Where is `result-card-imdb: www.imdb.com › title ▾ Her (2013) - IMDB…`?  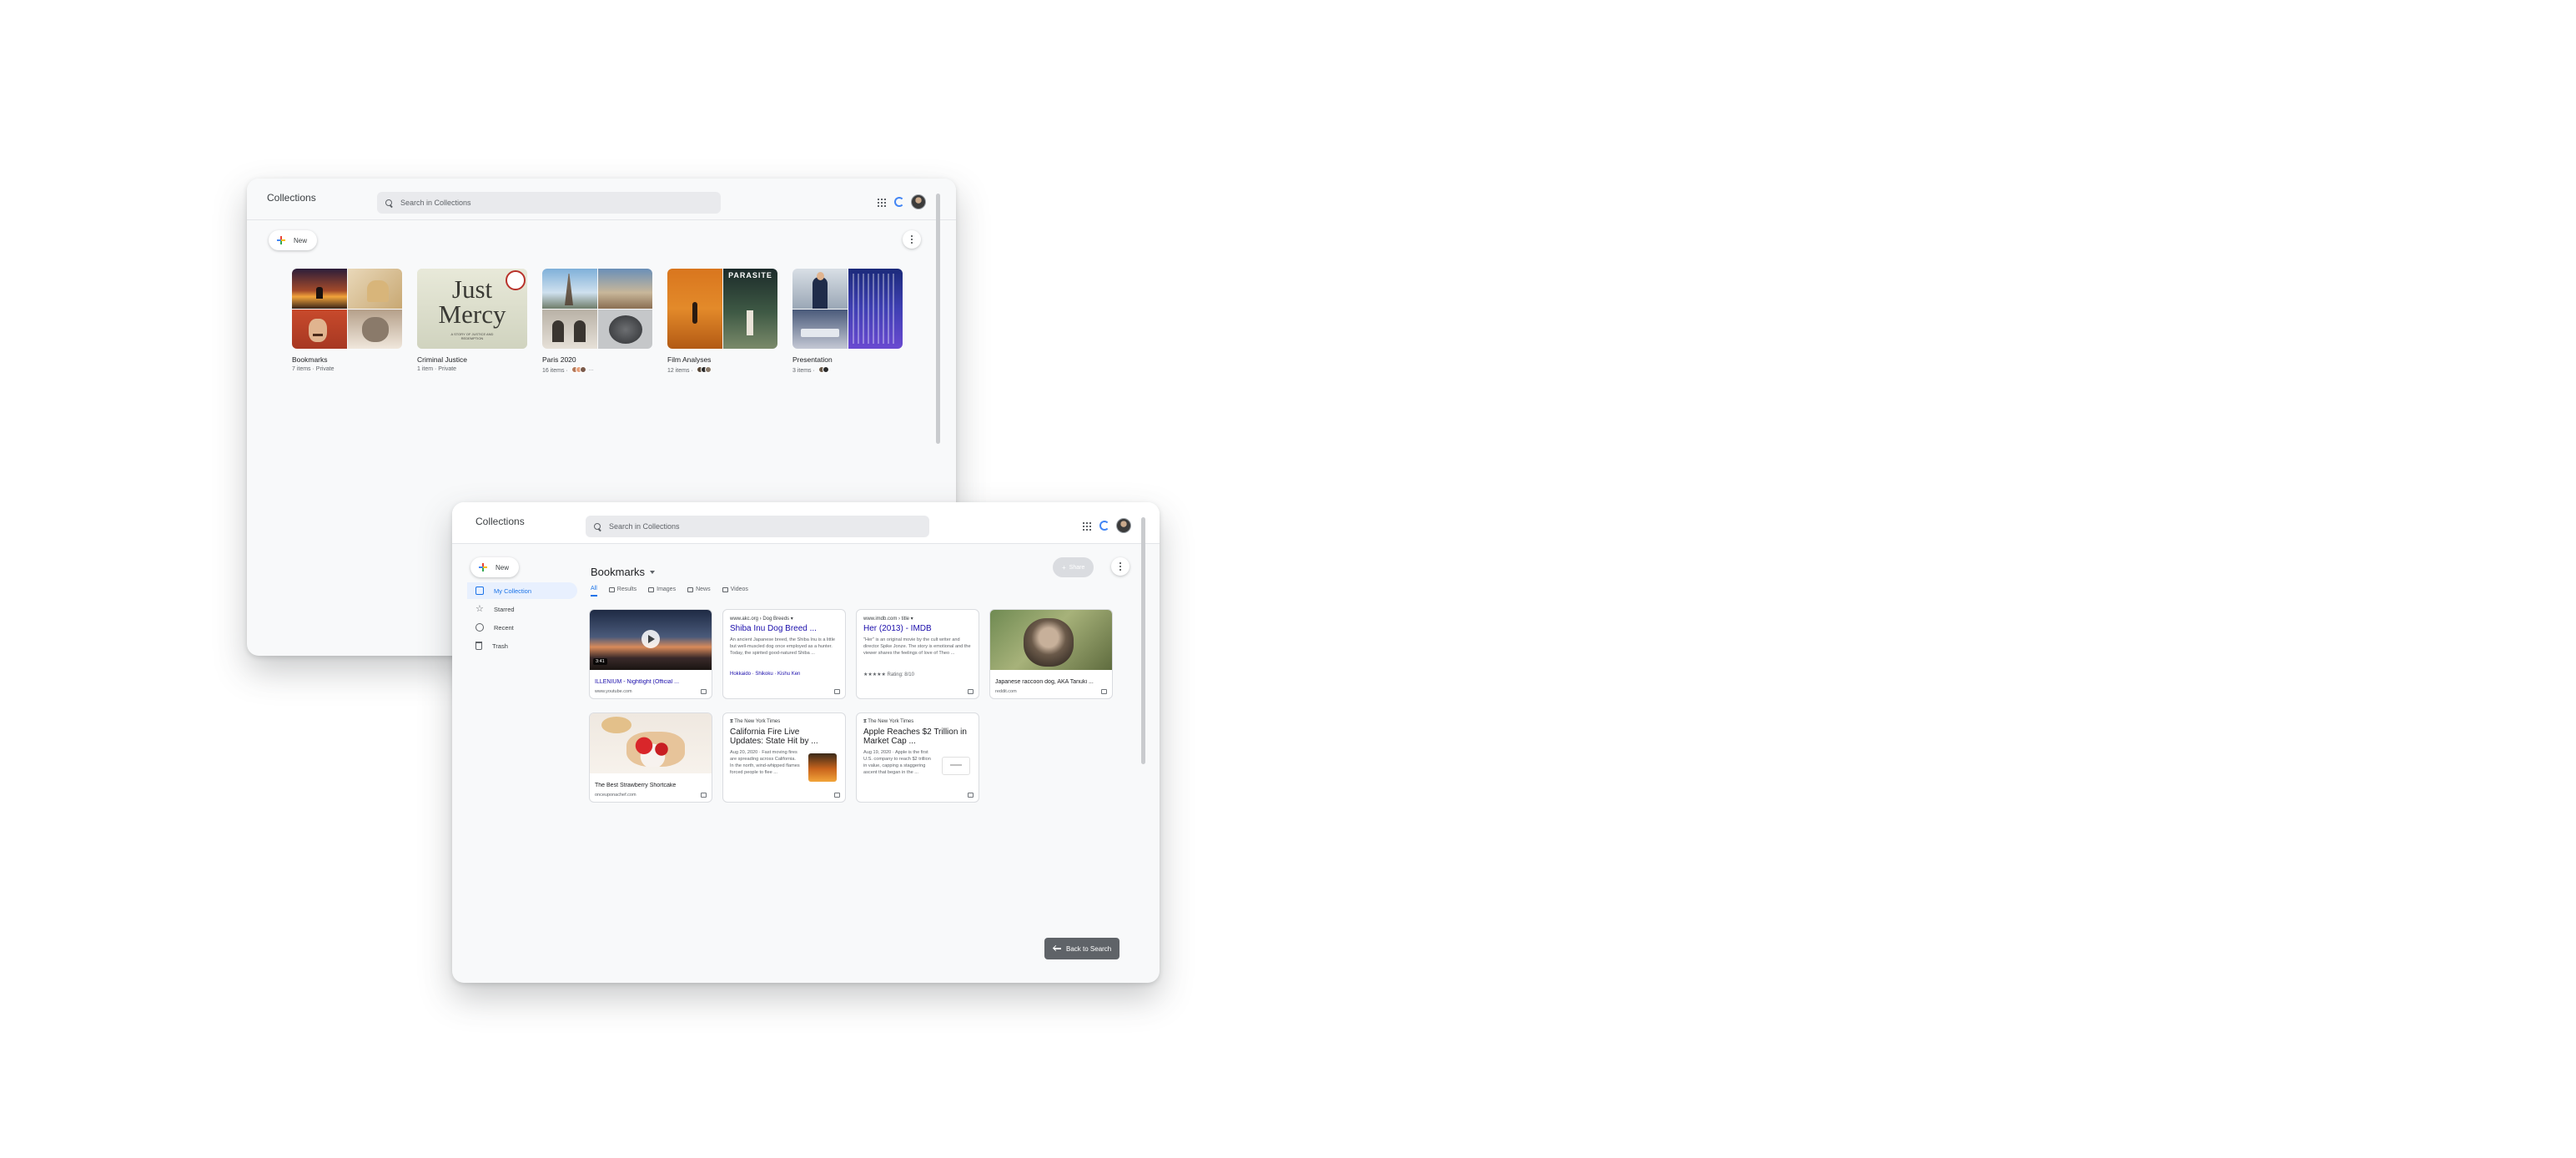 result-card-imdb: www.imdb.com › title ▾ Her (2013) - IMDB… is located at coordinates (917, 654).